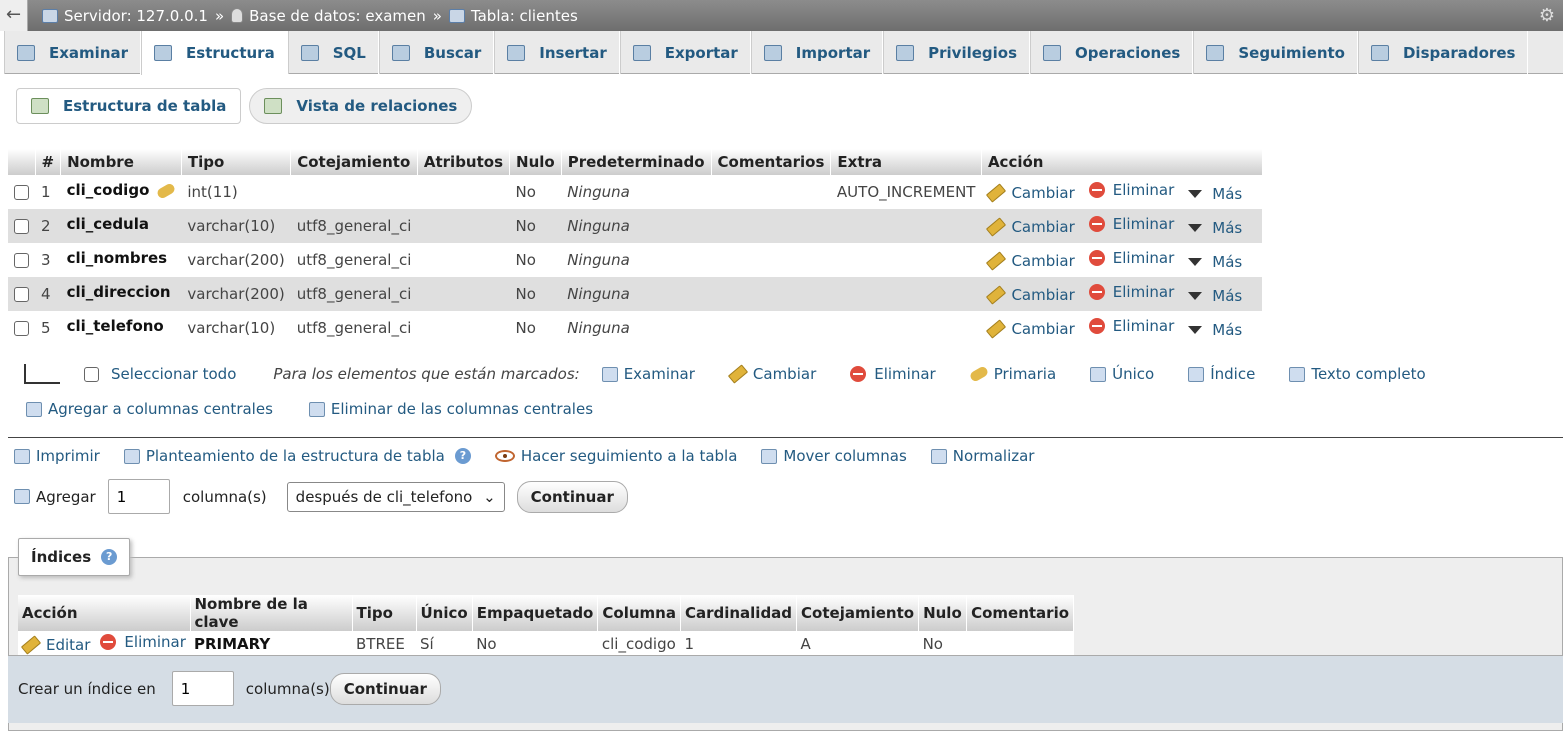 The image size is (1563, 731). I want to click on tab-label: Buscar, so click(452, 52).